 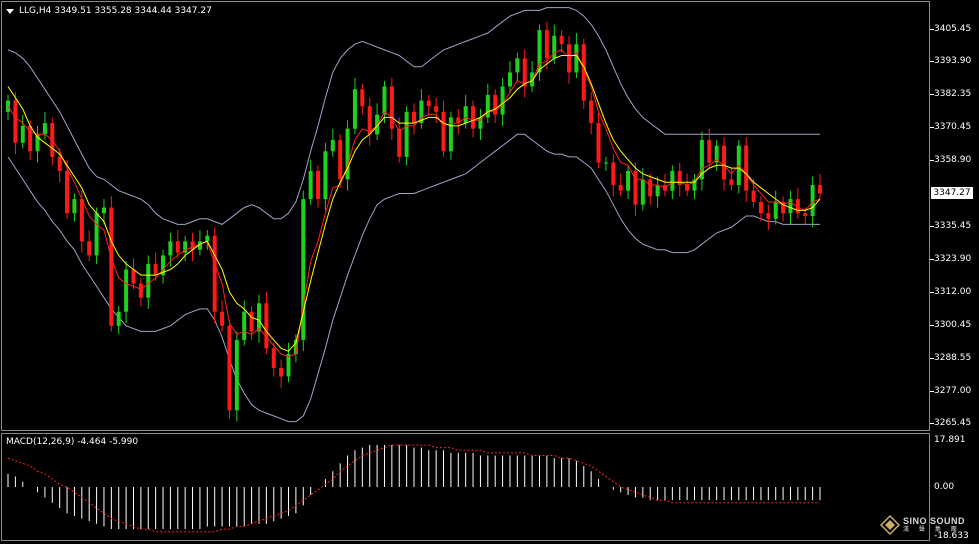 What do you see at coordinates (953, 292) in the screenshot?
I see `price-axis-label: 3312.00` at bounding box center [953, 292].